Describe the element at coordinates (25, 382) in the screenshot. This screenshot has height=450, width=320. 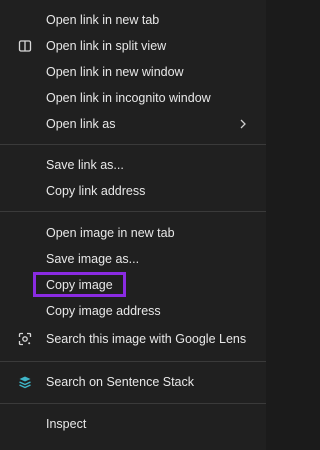
I see `sentence-stack-icon` at that location.